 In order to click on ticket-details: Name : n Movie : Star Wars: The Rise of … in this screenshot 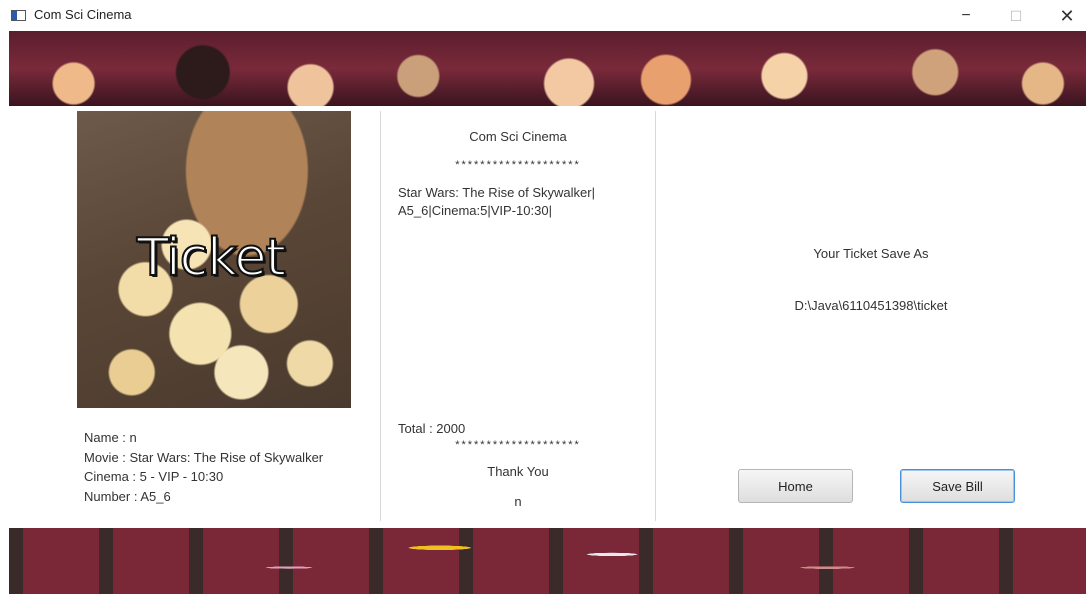, I will do `click(203, 467)`.